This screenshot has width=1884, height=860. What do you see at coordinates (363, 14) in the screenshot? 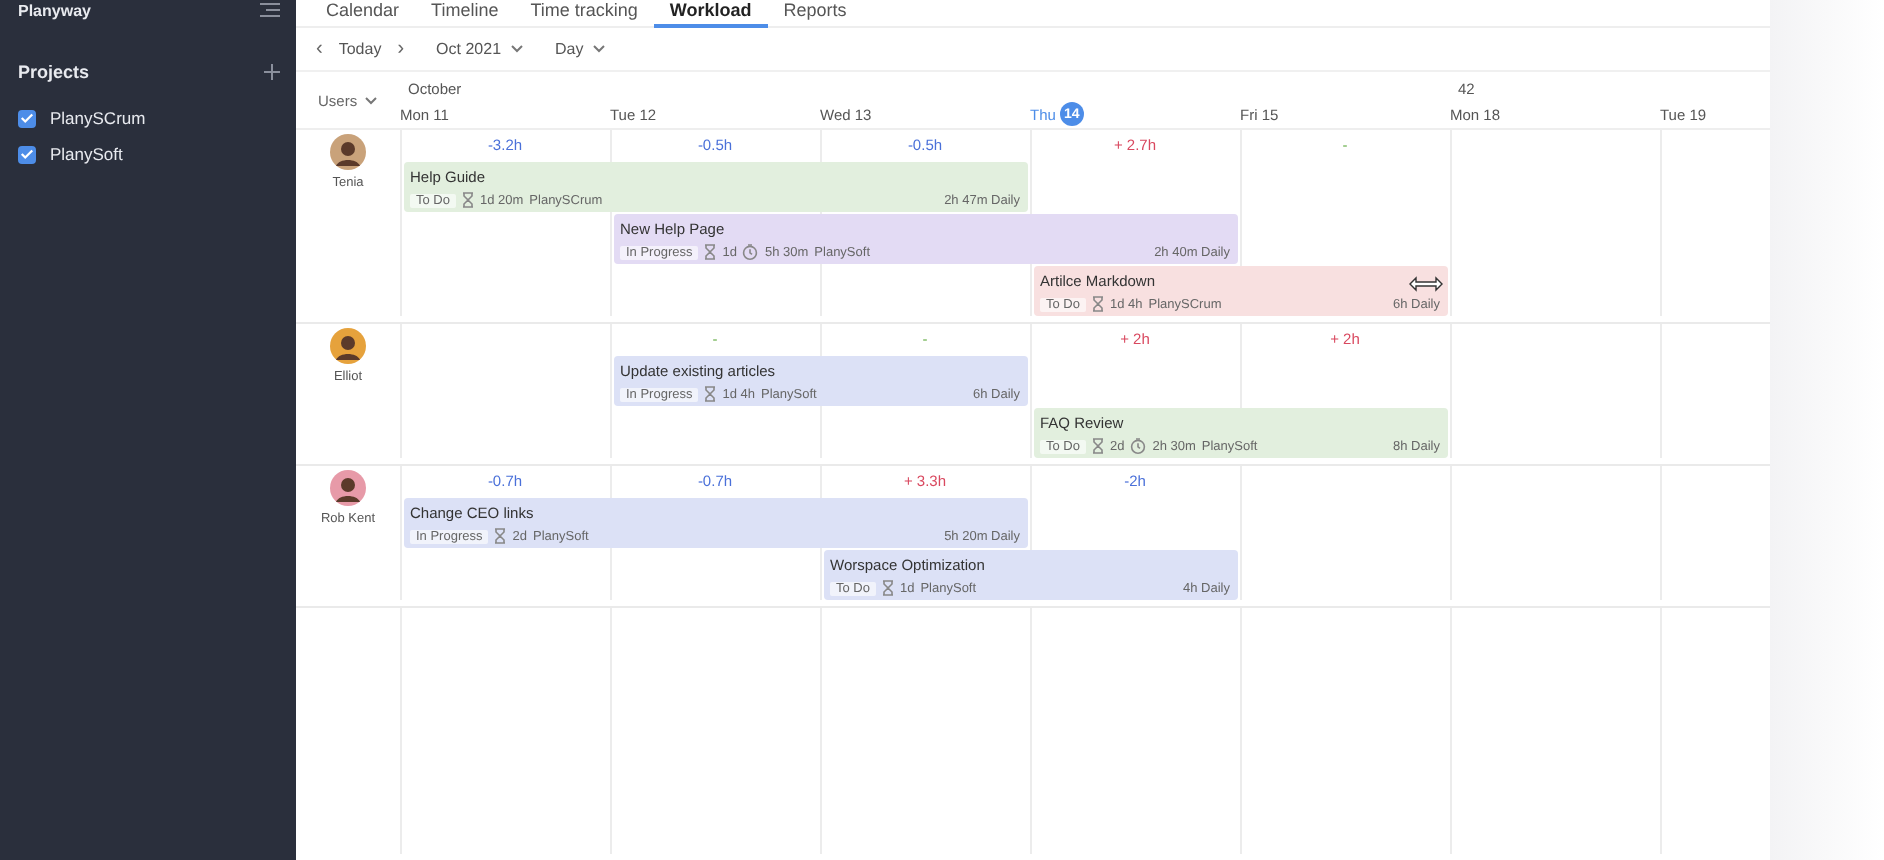
I see `tab: Calendar` at bounding box center [363, 14].